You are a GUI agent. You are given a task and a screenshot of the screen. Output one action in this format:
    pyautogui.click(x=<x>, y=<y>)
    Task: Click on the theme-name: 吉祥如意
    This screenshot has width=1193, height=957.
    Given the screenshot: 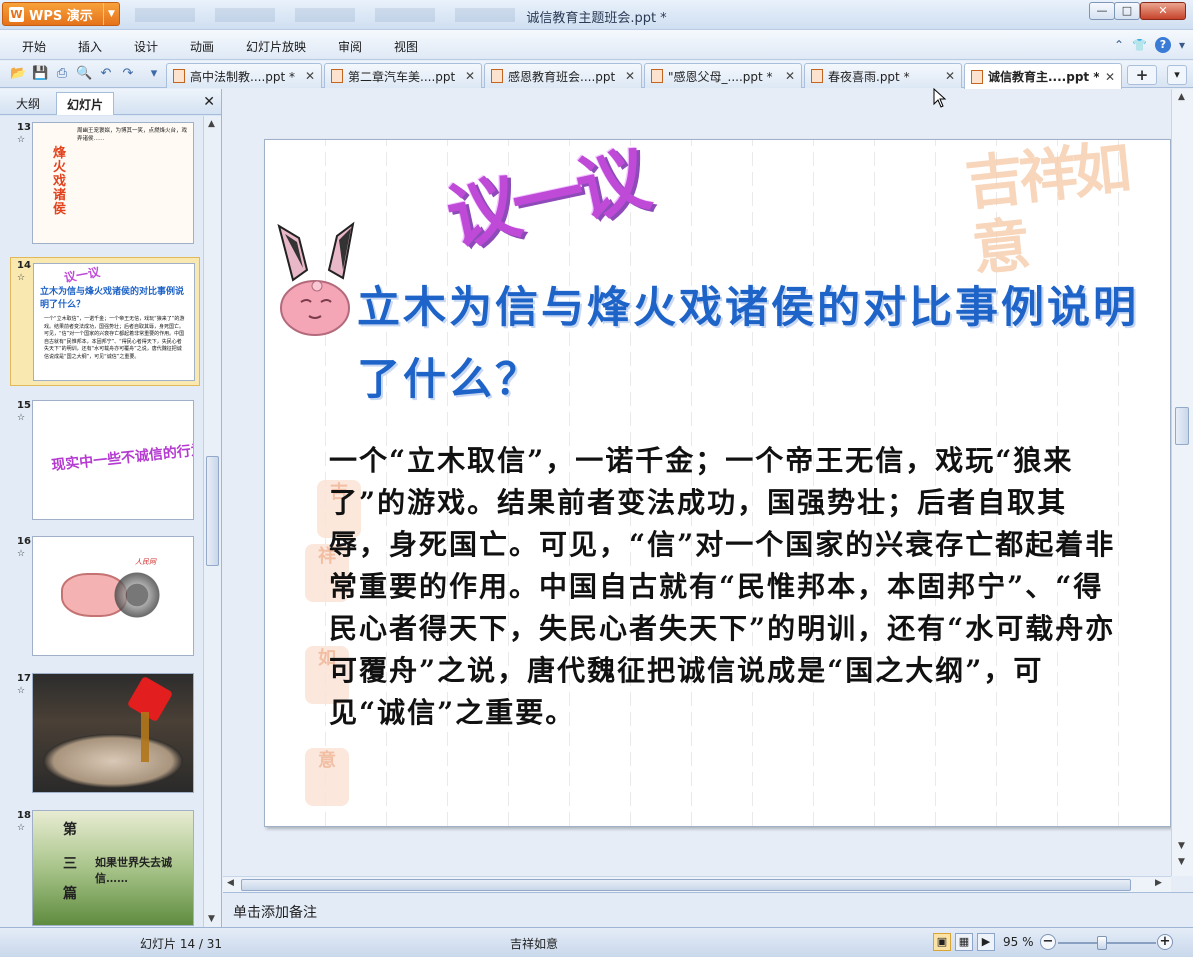 What is the action you would take?
    pyautogui.click(x=534, y=944)
    